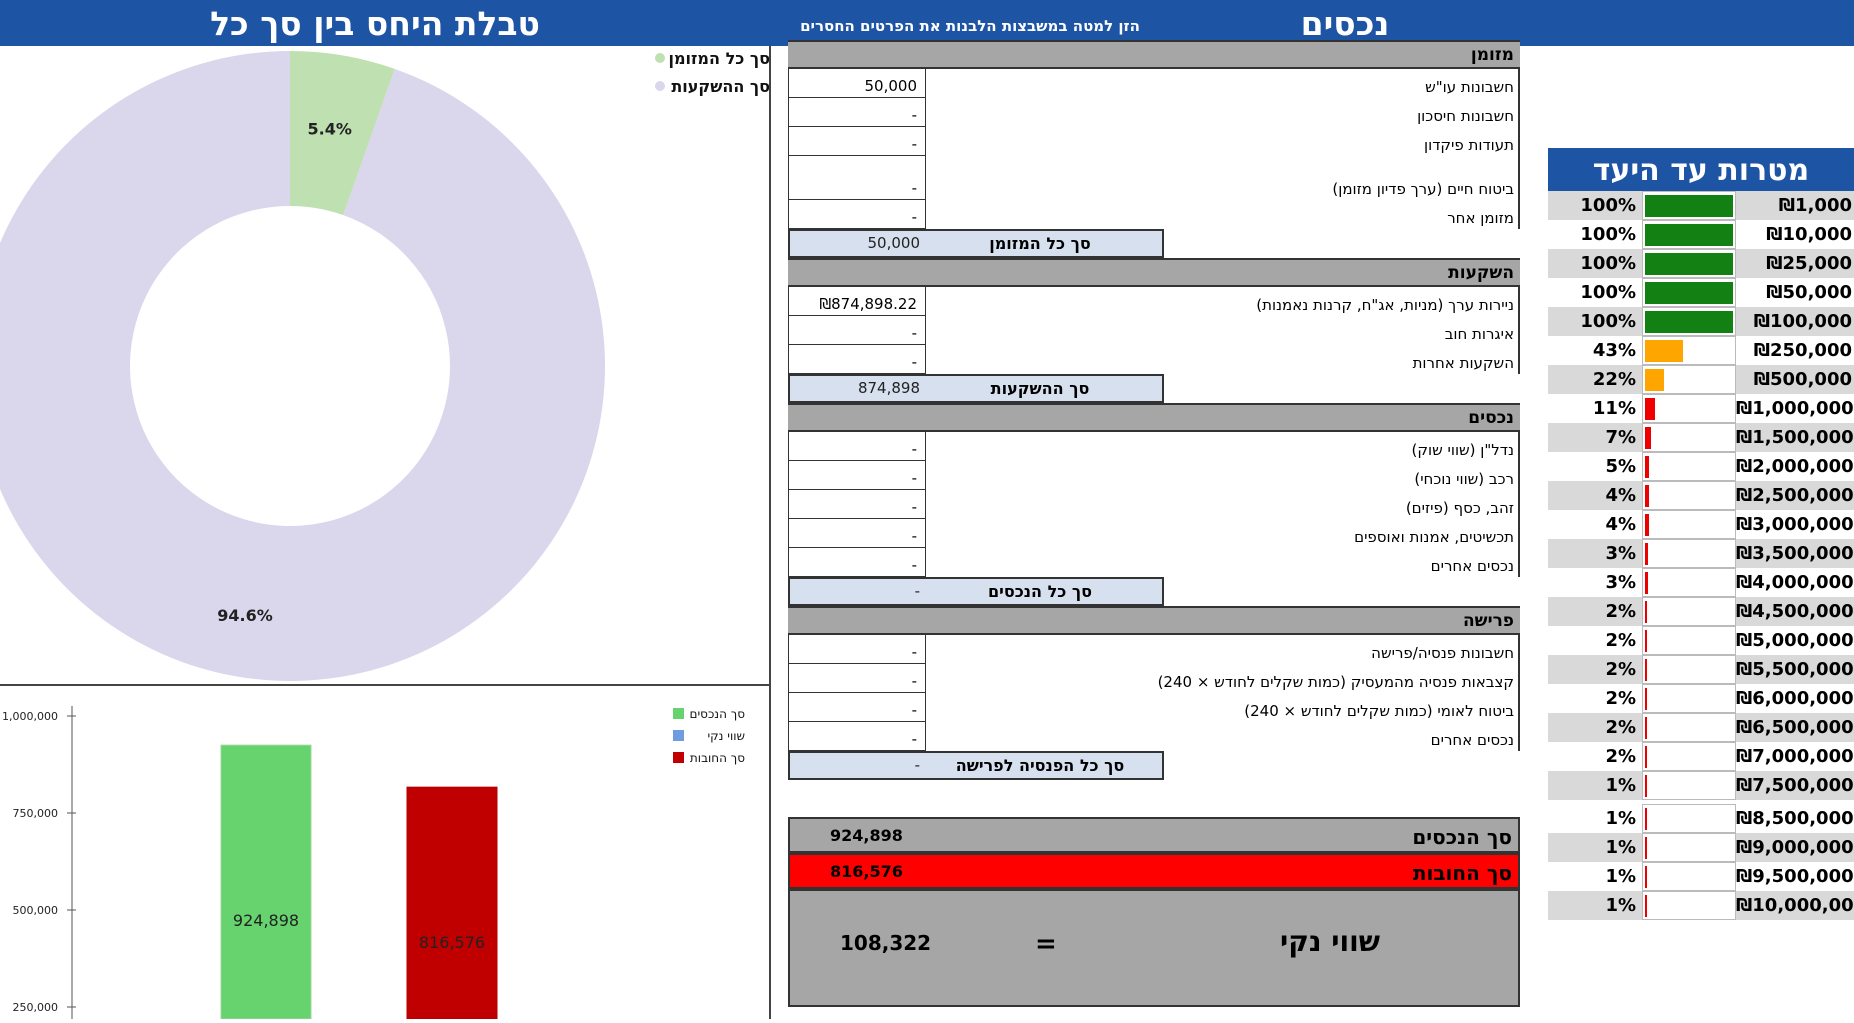 This screenshot has height=1023, width=1854. Describe the element at coordinates (1154, 330) in the screenshot. I see `form-row: - איגרות חוב` at that location.